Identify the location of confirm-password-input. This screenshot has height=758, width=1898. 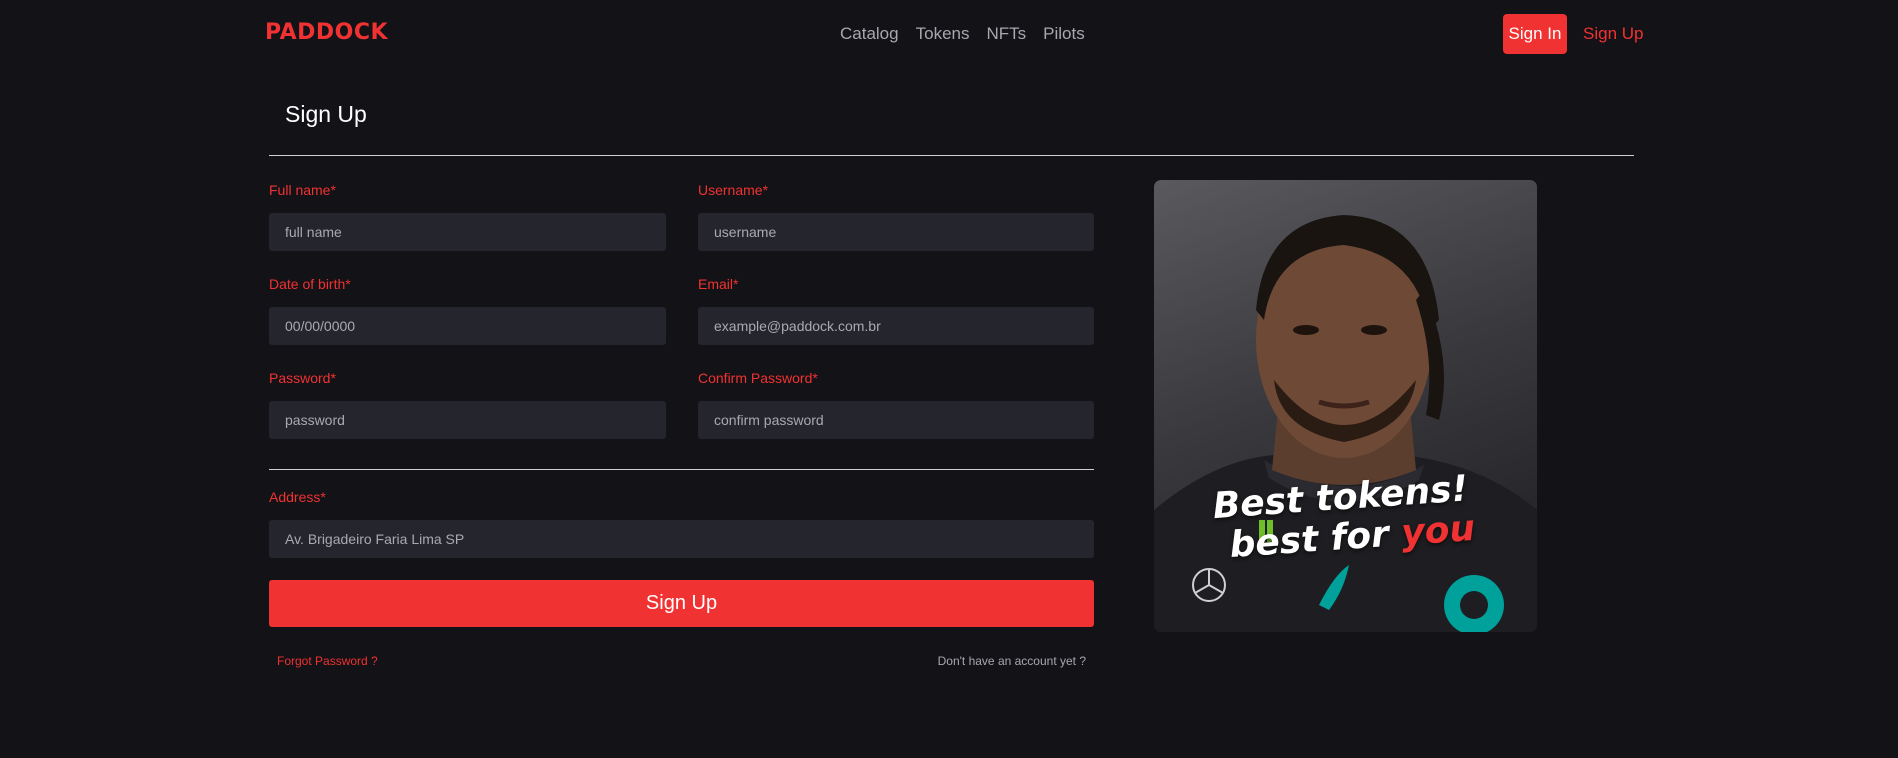
(896, 420).